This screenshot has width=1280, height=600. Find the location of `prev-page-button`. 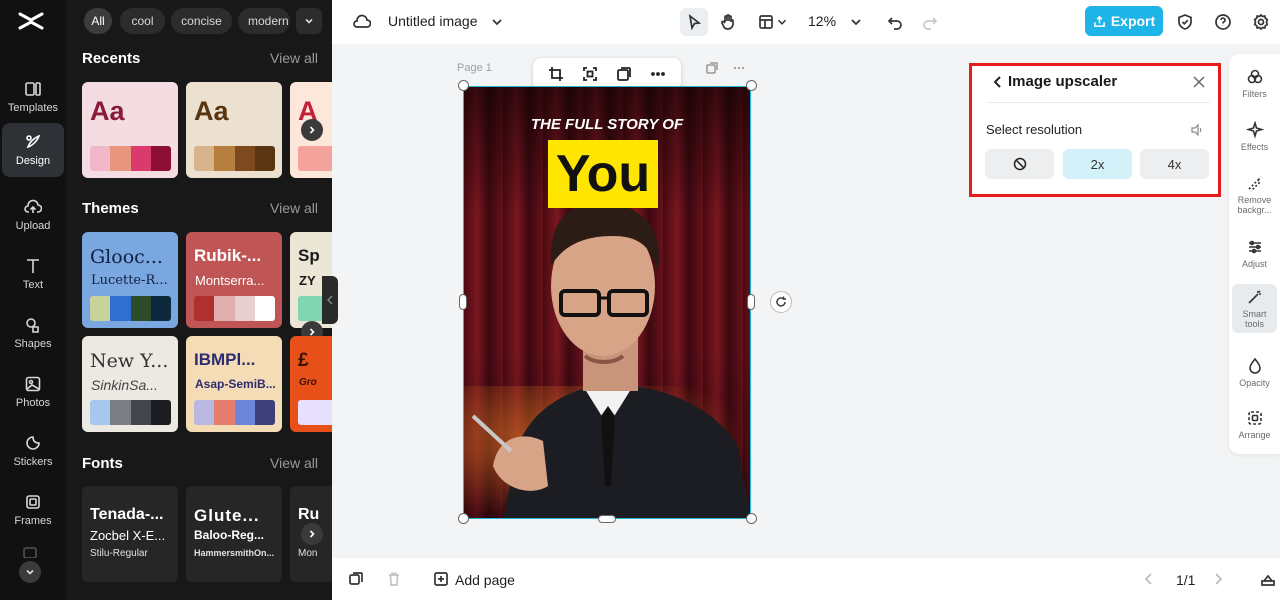

prev-page-button is located at coordinates (1149, 579).